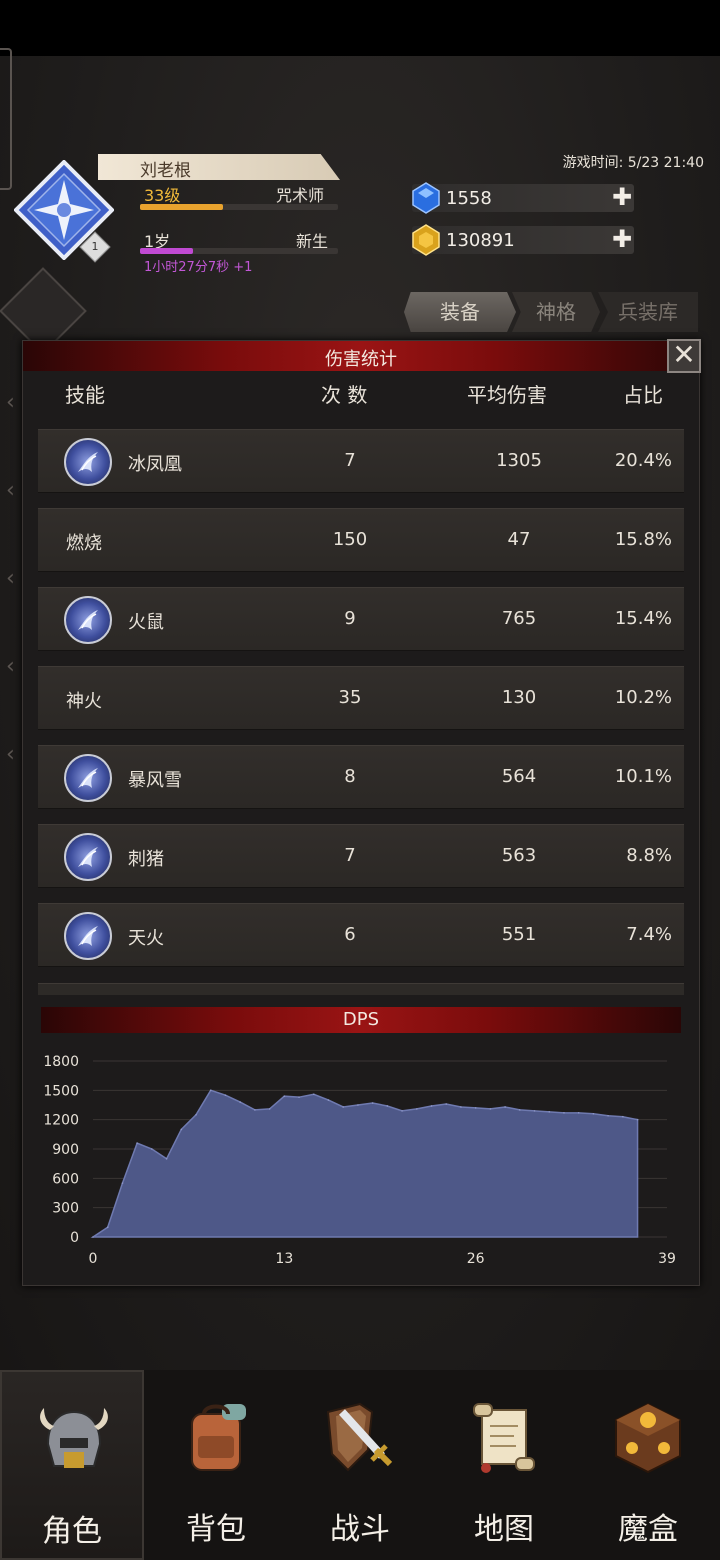 The height and width of the screenshot is (1560, 720). I want to click on dps-chart: 0 300 600 900 1200 1500 1800 0 13 26 39, so click(359, 1160).